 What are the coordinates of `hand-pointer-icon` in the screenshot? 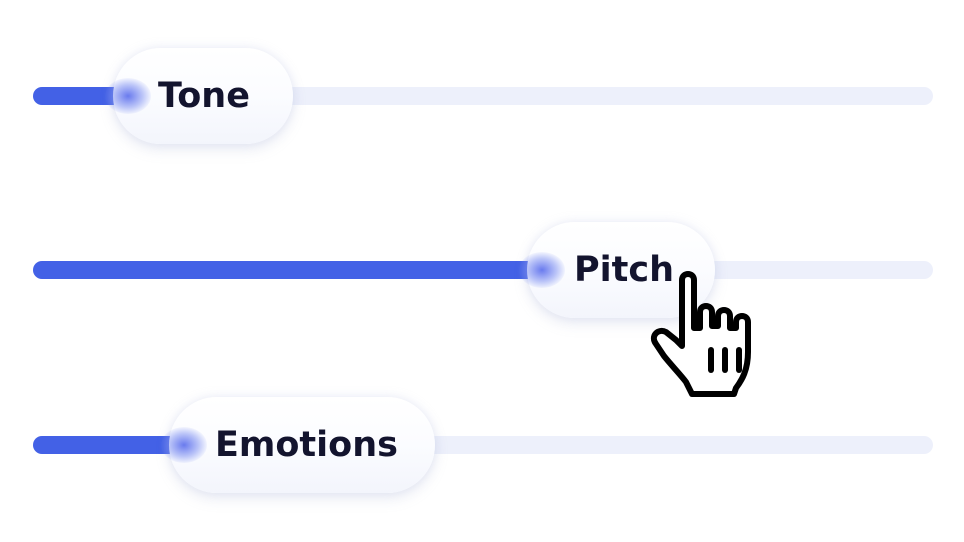 It's located at (700, 334).